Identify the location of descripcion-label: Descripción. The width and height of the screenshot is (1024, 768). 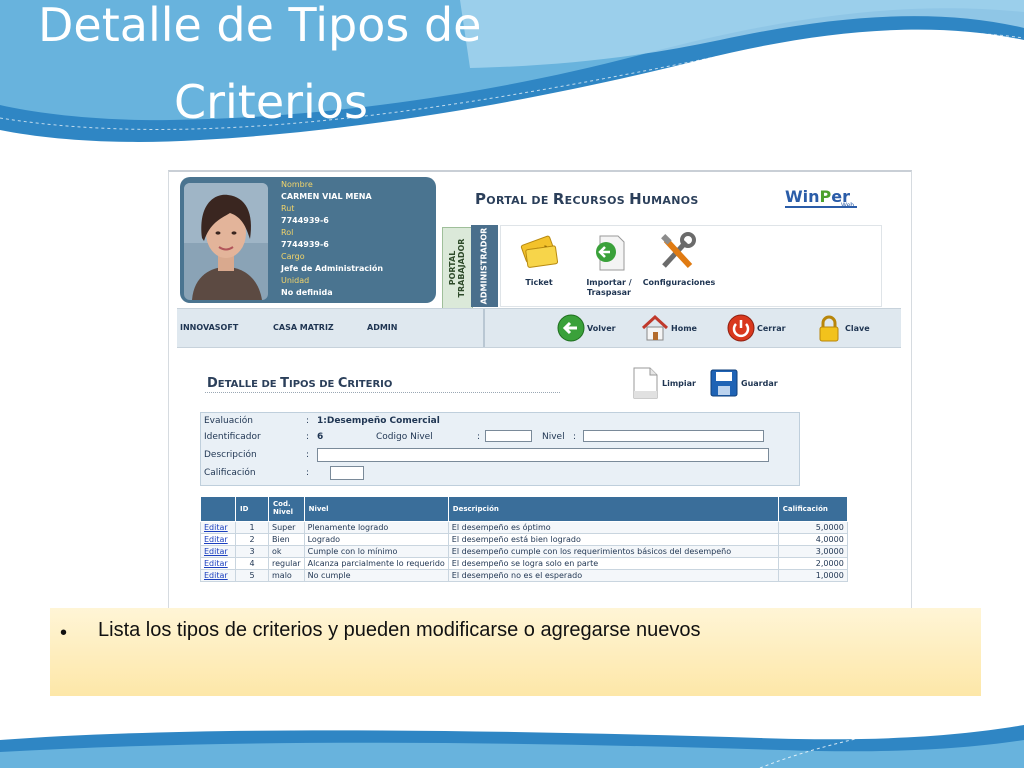
(230, 455).